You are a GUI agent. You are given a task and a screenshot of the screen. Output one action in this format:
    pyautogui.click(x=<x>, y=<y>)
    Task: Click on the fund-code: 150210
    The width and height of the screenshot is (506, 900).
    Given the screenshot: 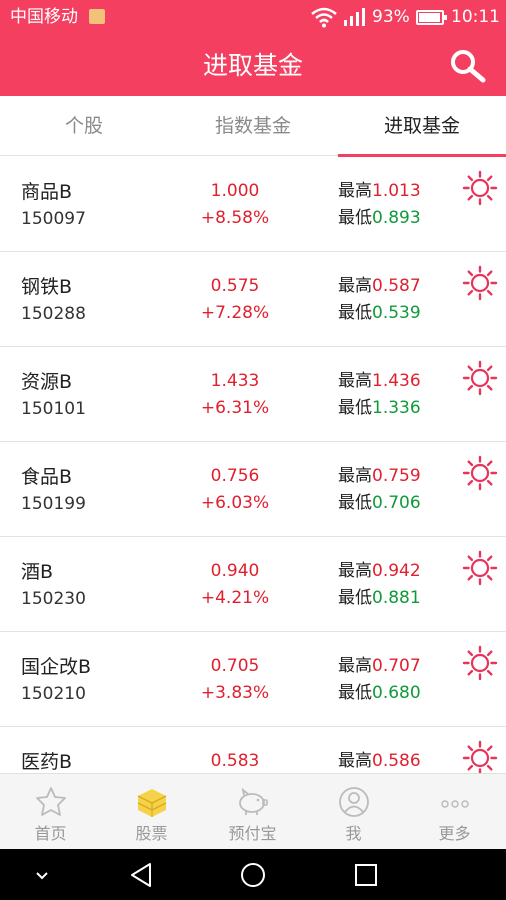 What is the action you would take?
    pyautogui.click(x=53, y=694)
    